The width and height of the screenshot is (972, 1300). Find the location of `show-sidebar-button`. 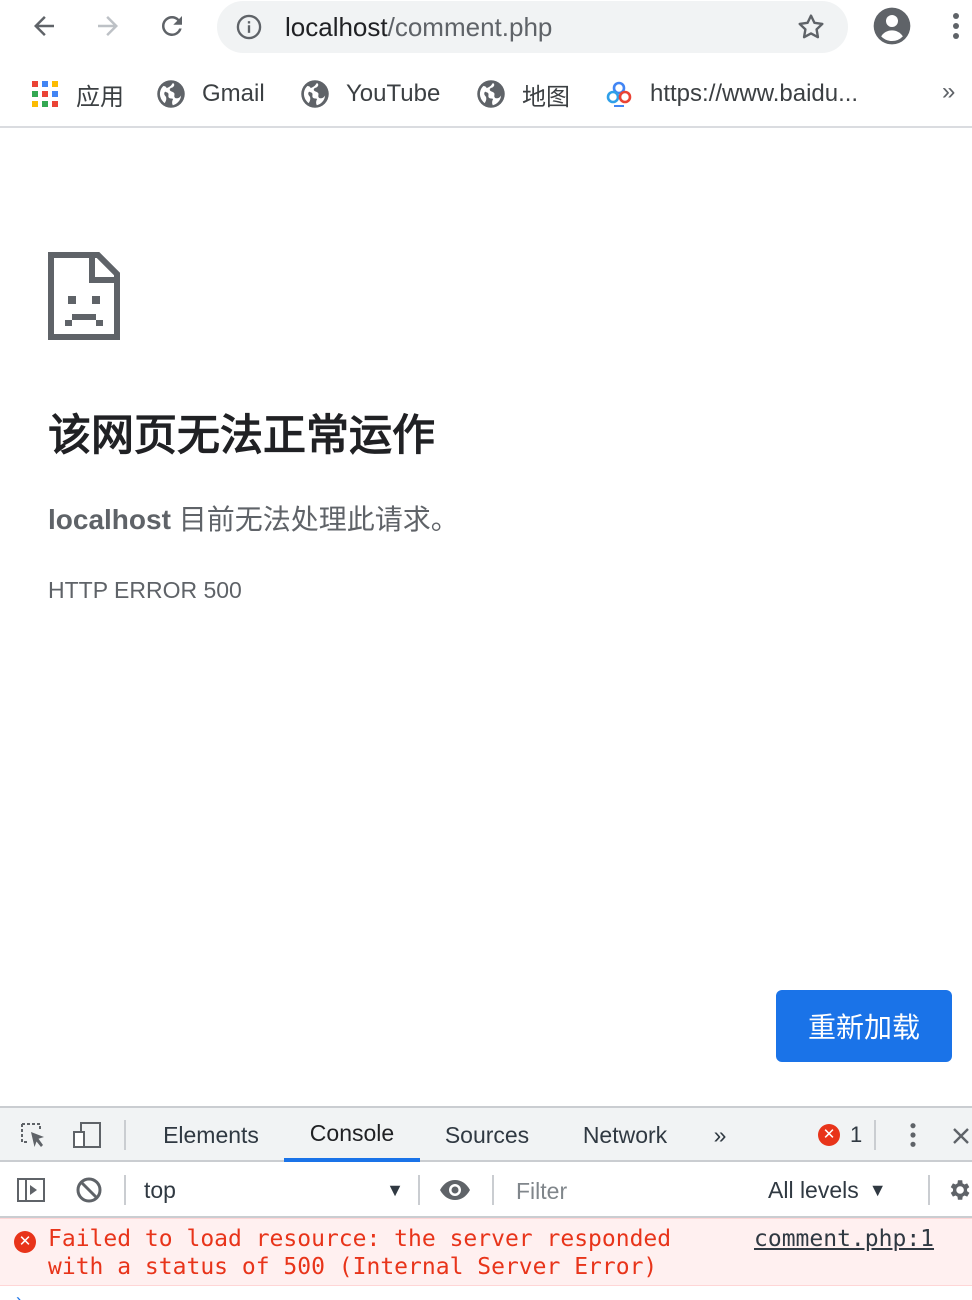

show-sidebar-button is located at coordinates (31, 1190).